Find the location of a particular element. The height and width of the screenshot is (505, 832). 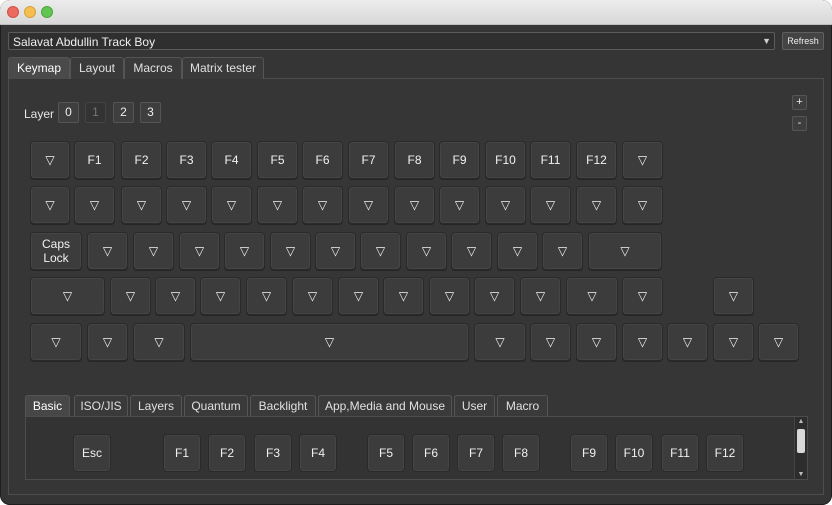

zoom-window-button is located at coordinates (47, 12).